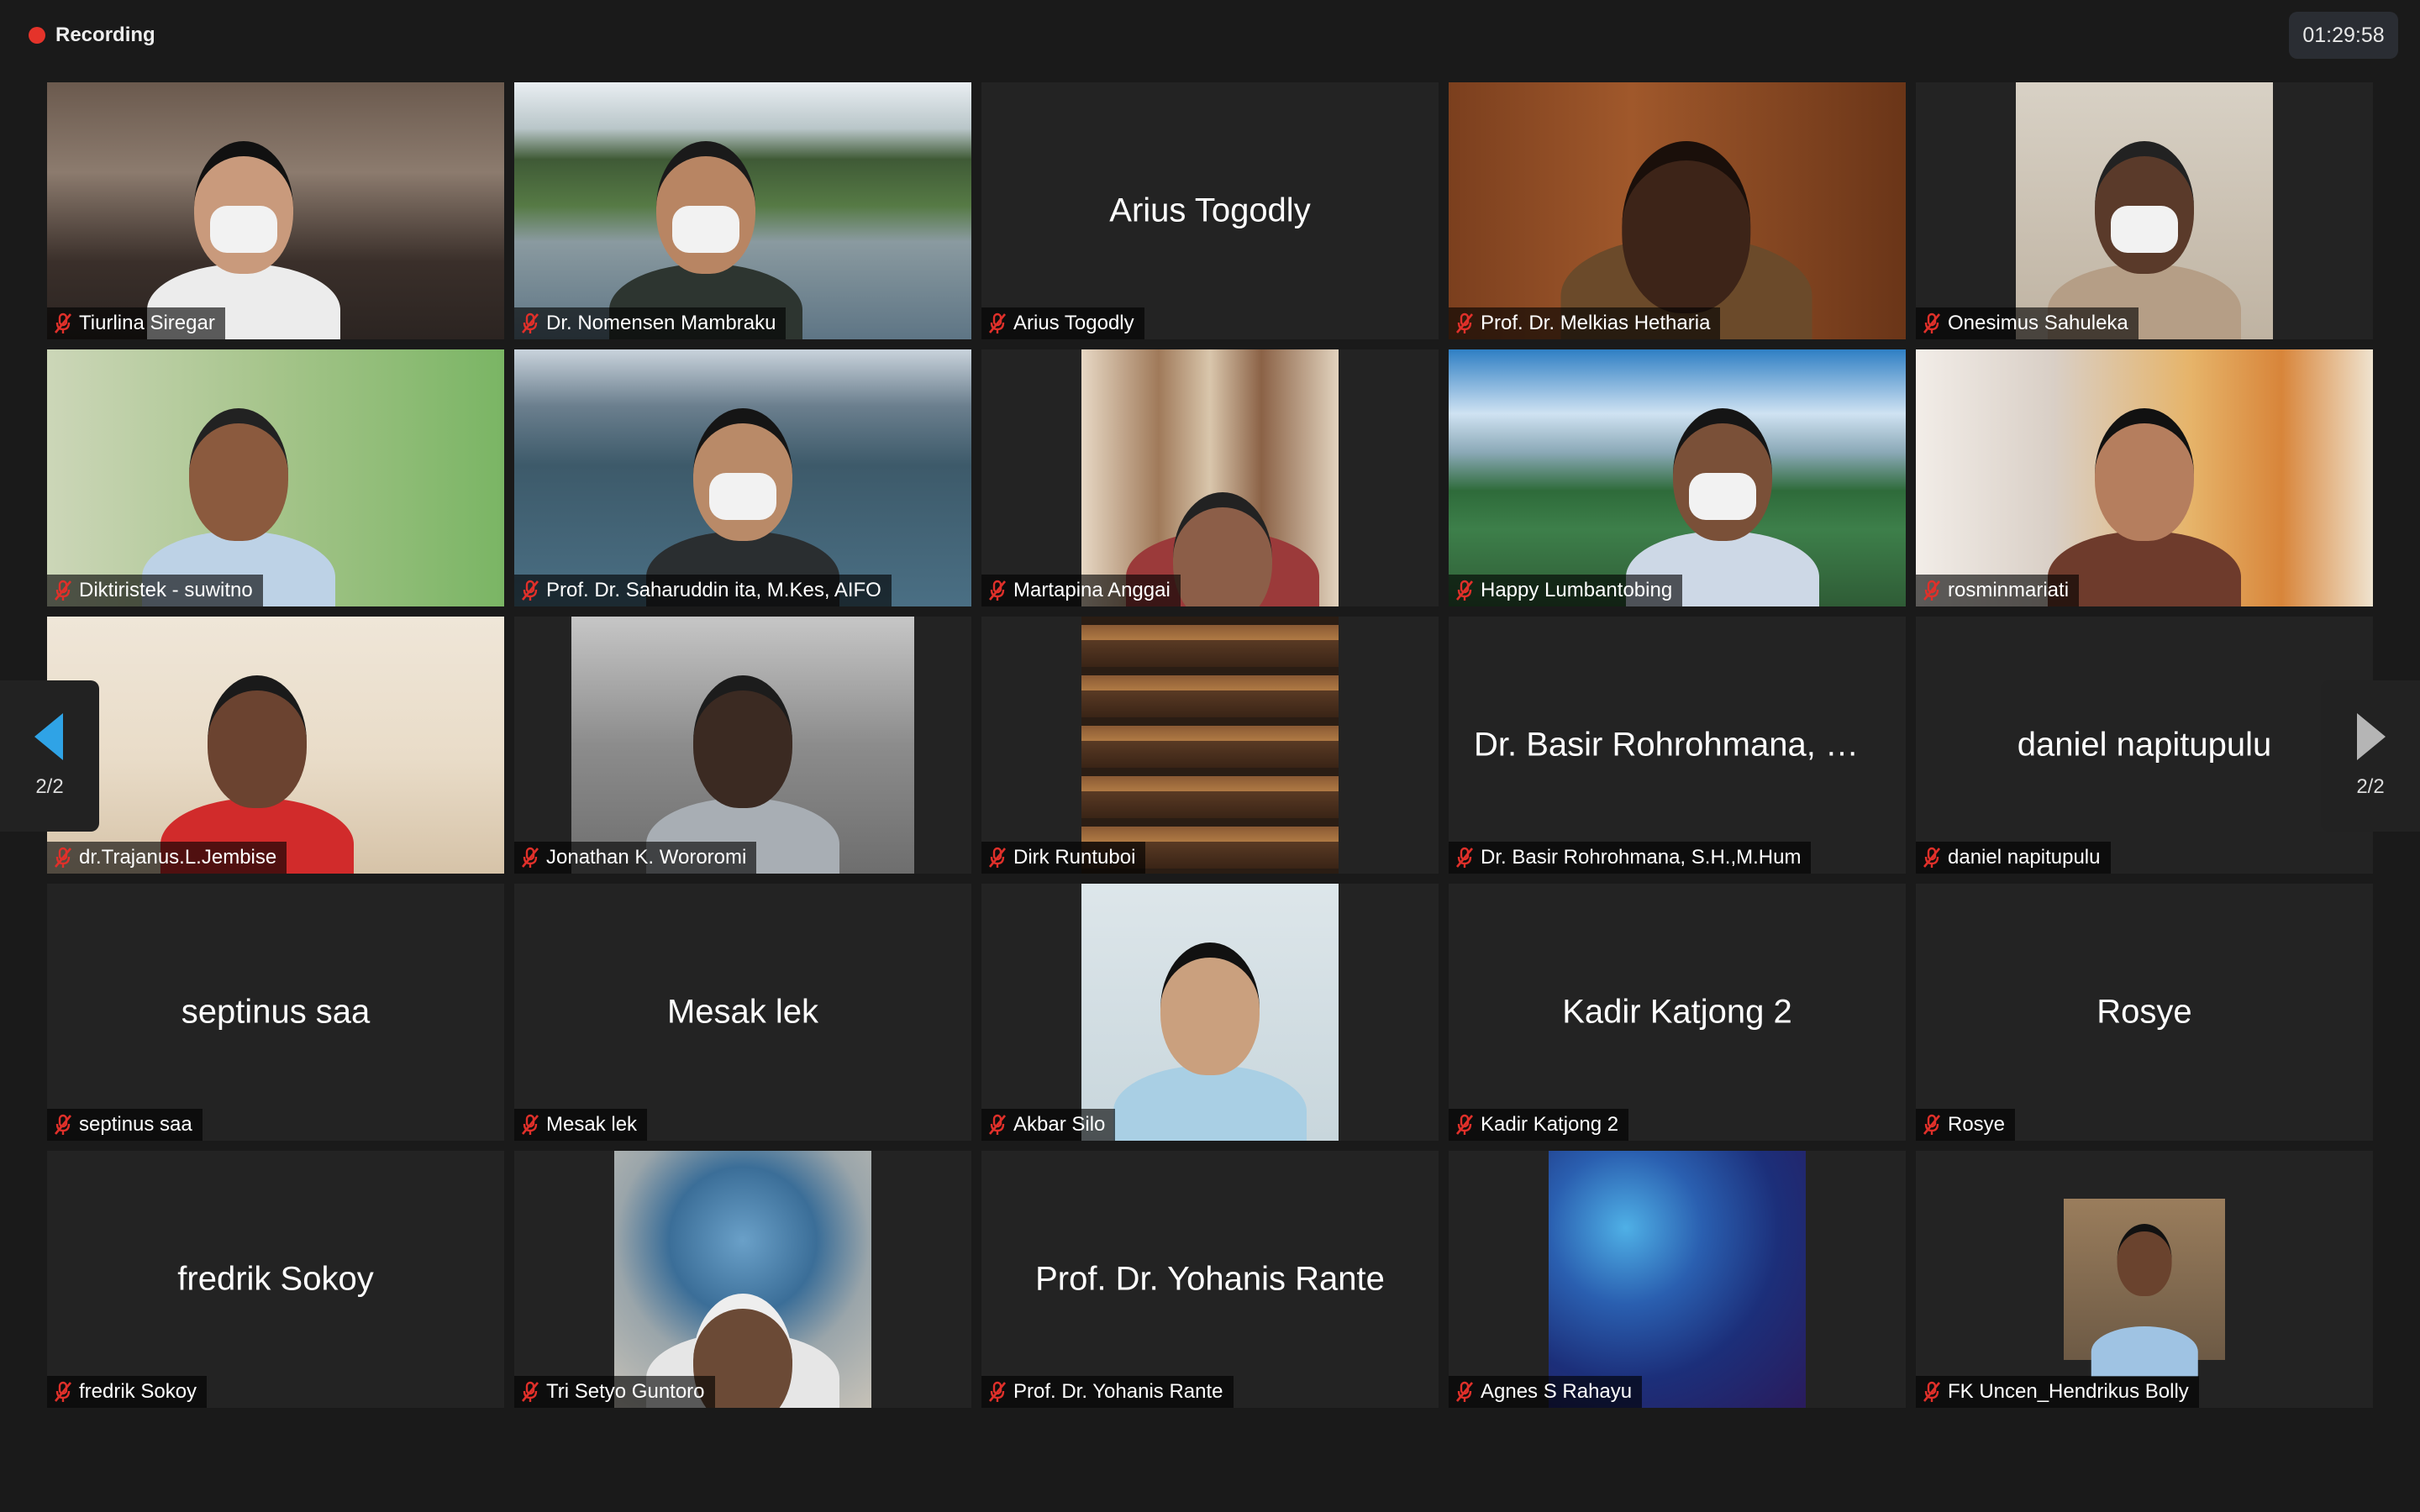  I want to click on participant-tile: Onesimus Sahuleka, so click(2145, 210).